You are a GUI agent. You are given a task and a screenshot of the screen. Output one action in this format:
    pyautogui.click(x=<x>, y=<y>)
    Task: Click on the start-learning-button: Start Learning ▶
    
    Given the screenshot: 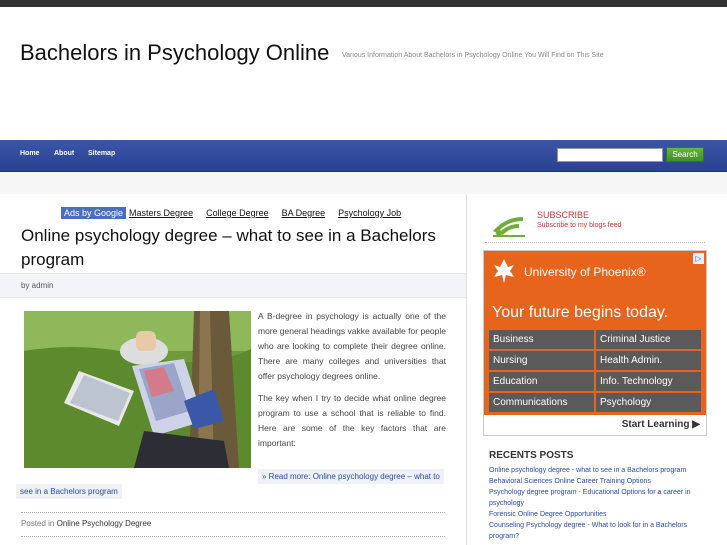 What is the action you would take?
    pyautogui.click(x=661, y=424)
    